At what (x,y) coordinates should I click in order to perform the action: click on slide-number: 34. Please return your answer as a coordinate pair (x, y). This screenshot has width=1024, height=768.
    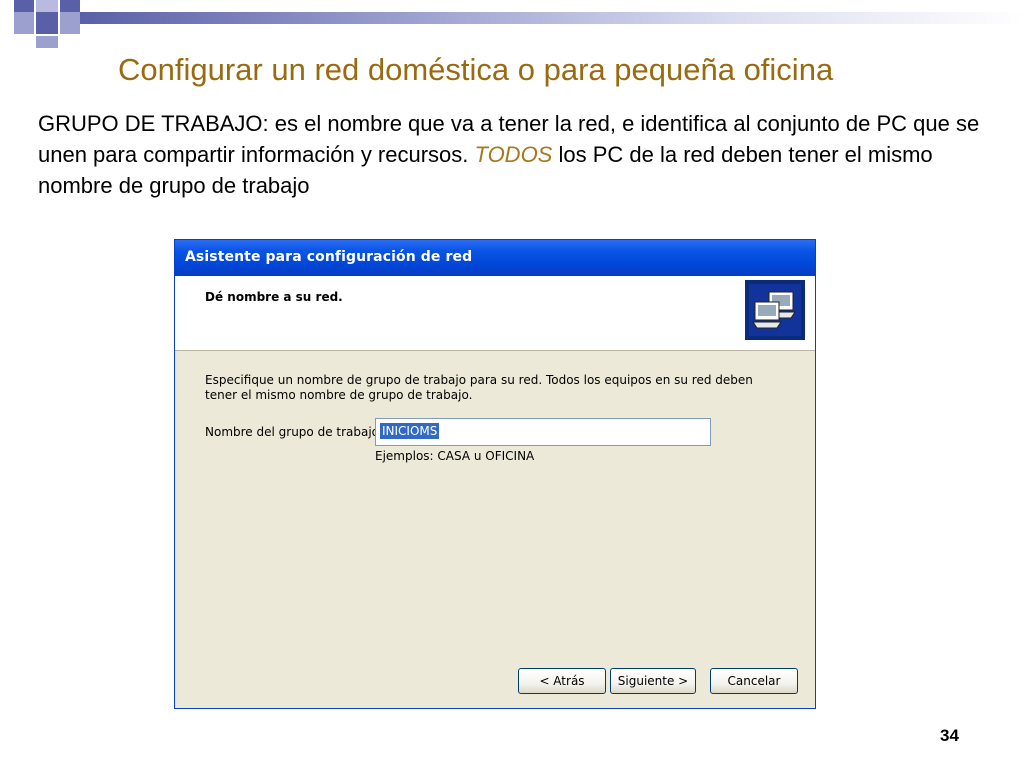
    Looking at the image, I should click on (949, 735).